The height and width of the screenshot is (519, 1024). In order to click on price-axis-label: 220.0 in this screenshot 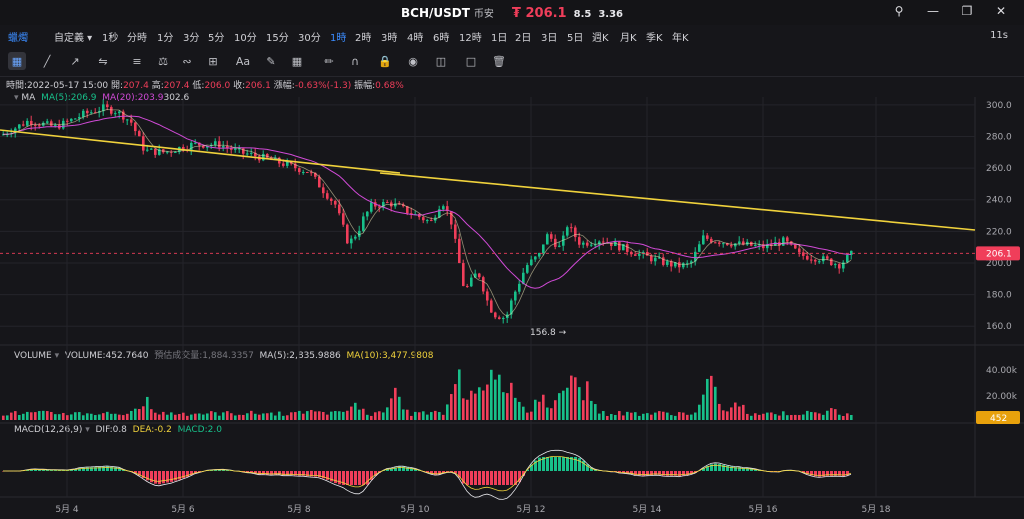, I will do `click(999, 232)`.